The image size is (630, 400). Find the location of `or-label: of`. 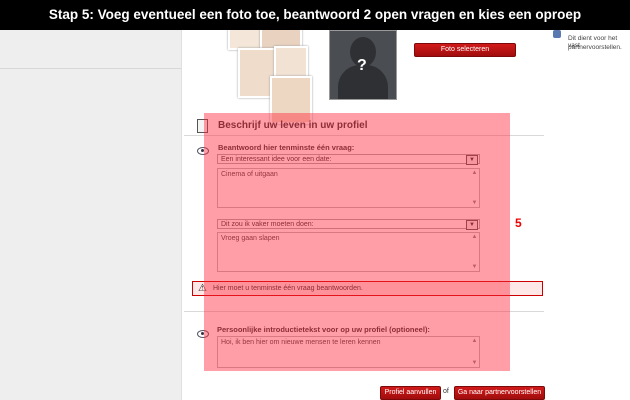

or-label: of is located at coordinates (446, 391).